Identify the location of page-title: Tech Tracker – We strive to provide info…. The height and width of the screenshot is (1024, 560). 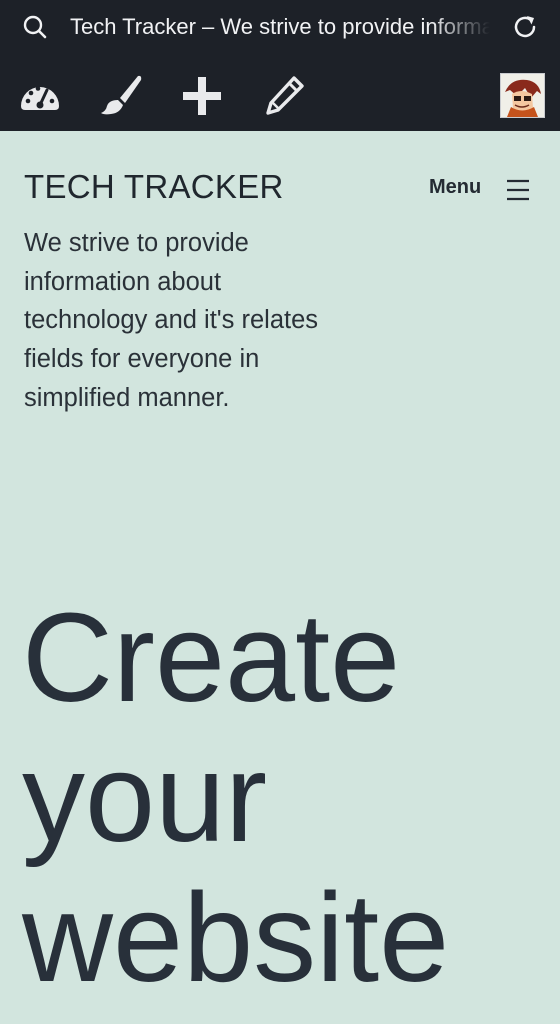
(280, 27).